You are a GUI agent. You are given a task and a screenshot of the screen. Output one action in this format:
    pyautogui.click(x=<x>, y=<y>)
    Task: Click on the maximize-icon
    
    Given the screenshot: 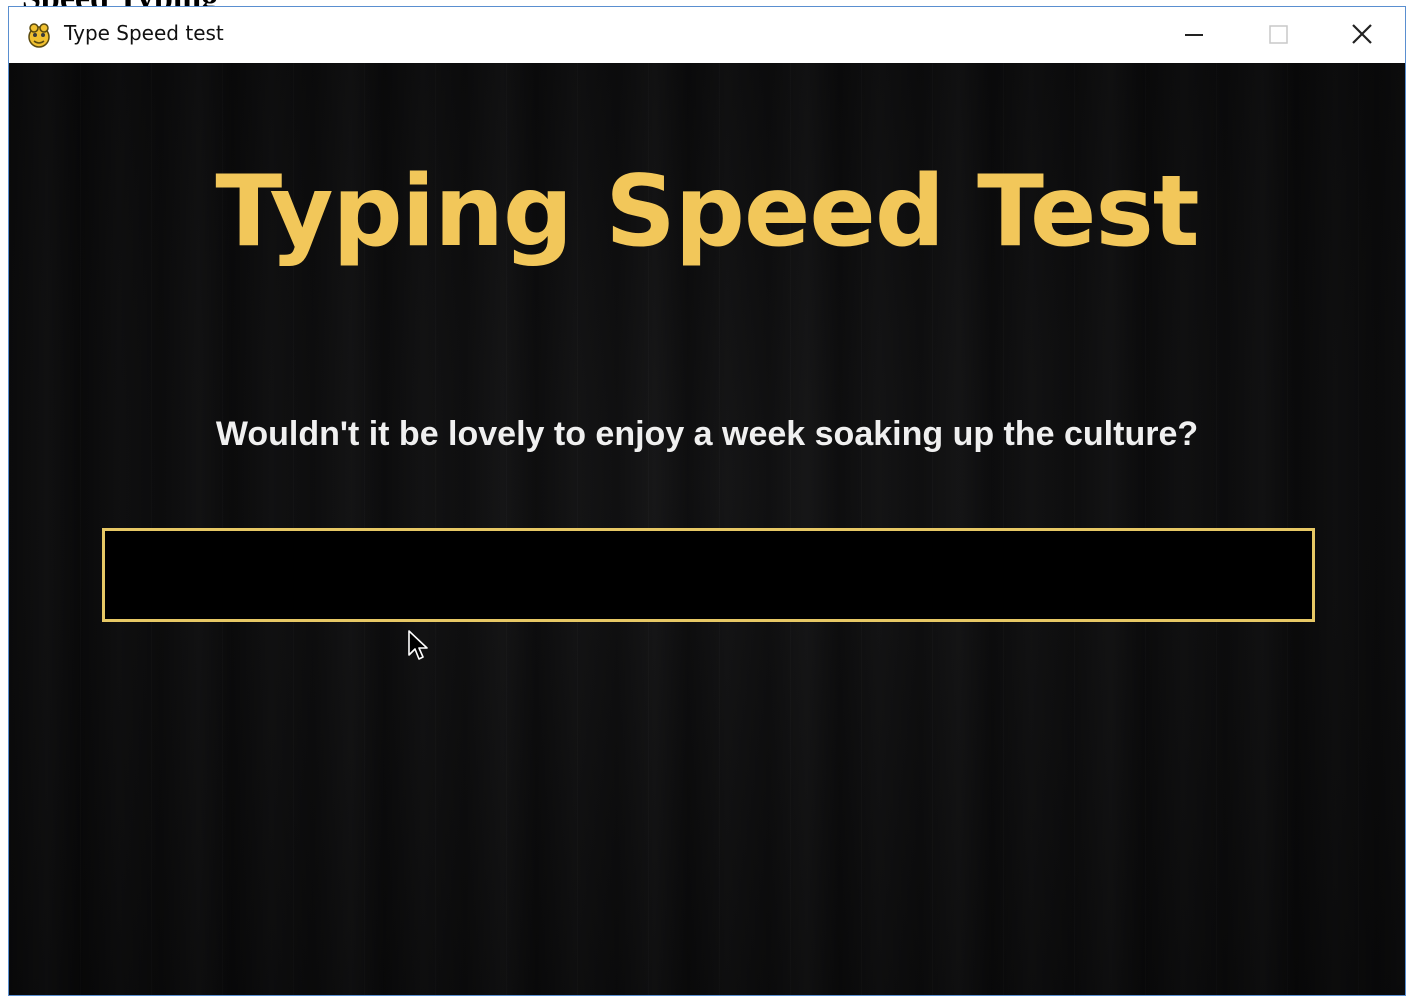 What is the action you would take?
    pyautogui.click(x=1278, y=34)
    